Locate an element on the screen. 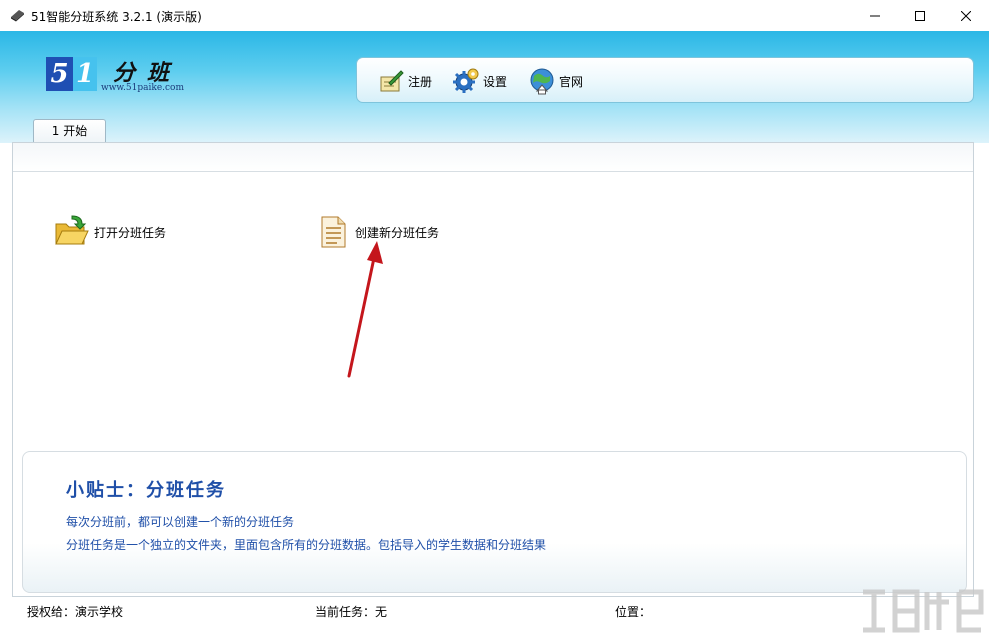  close-icon is located at coordinates (966, 15).